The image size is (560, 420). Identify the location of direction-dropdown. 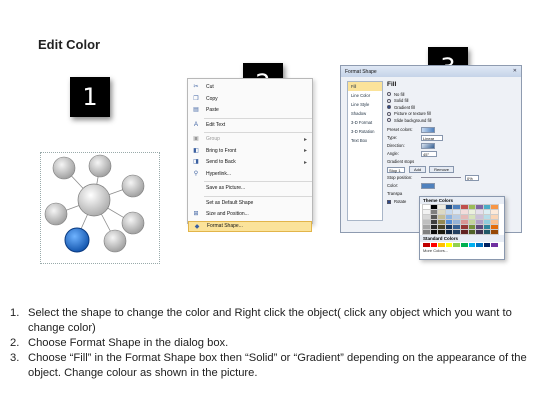
(428, 145).